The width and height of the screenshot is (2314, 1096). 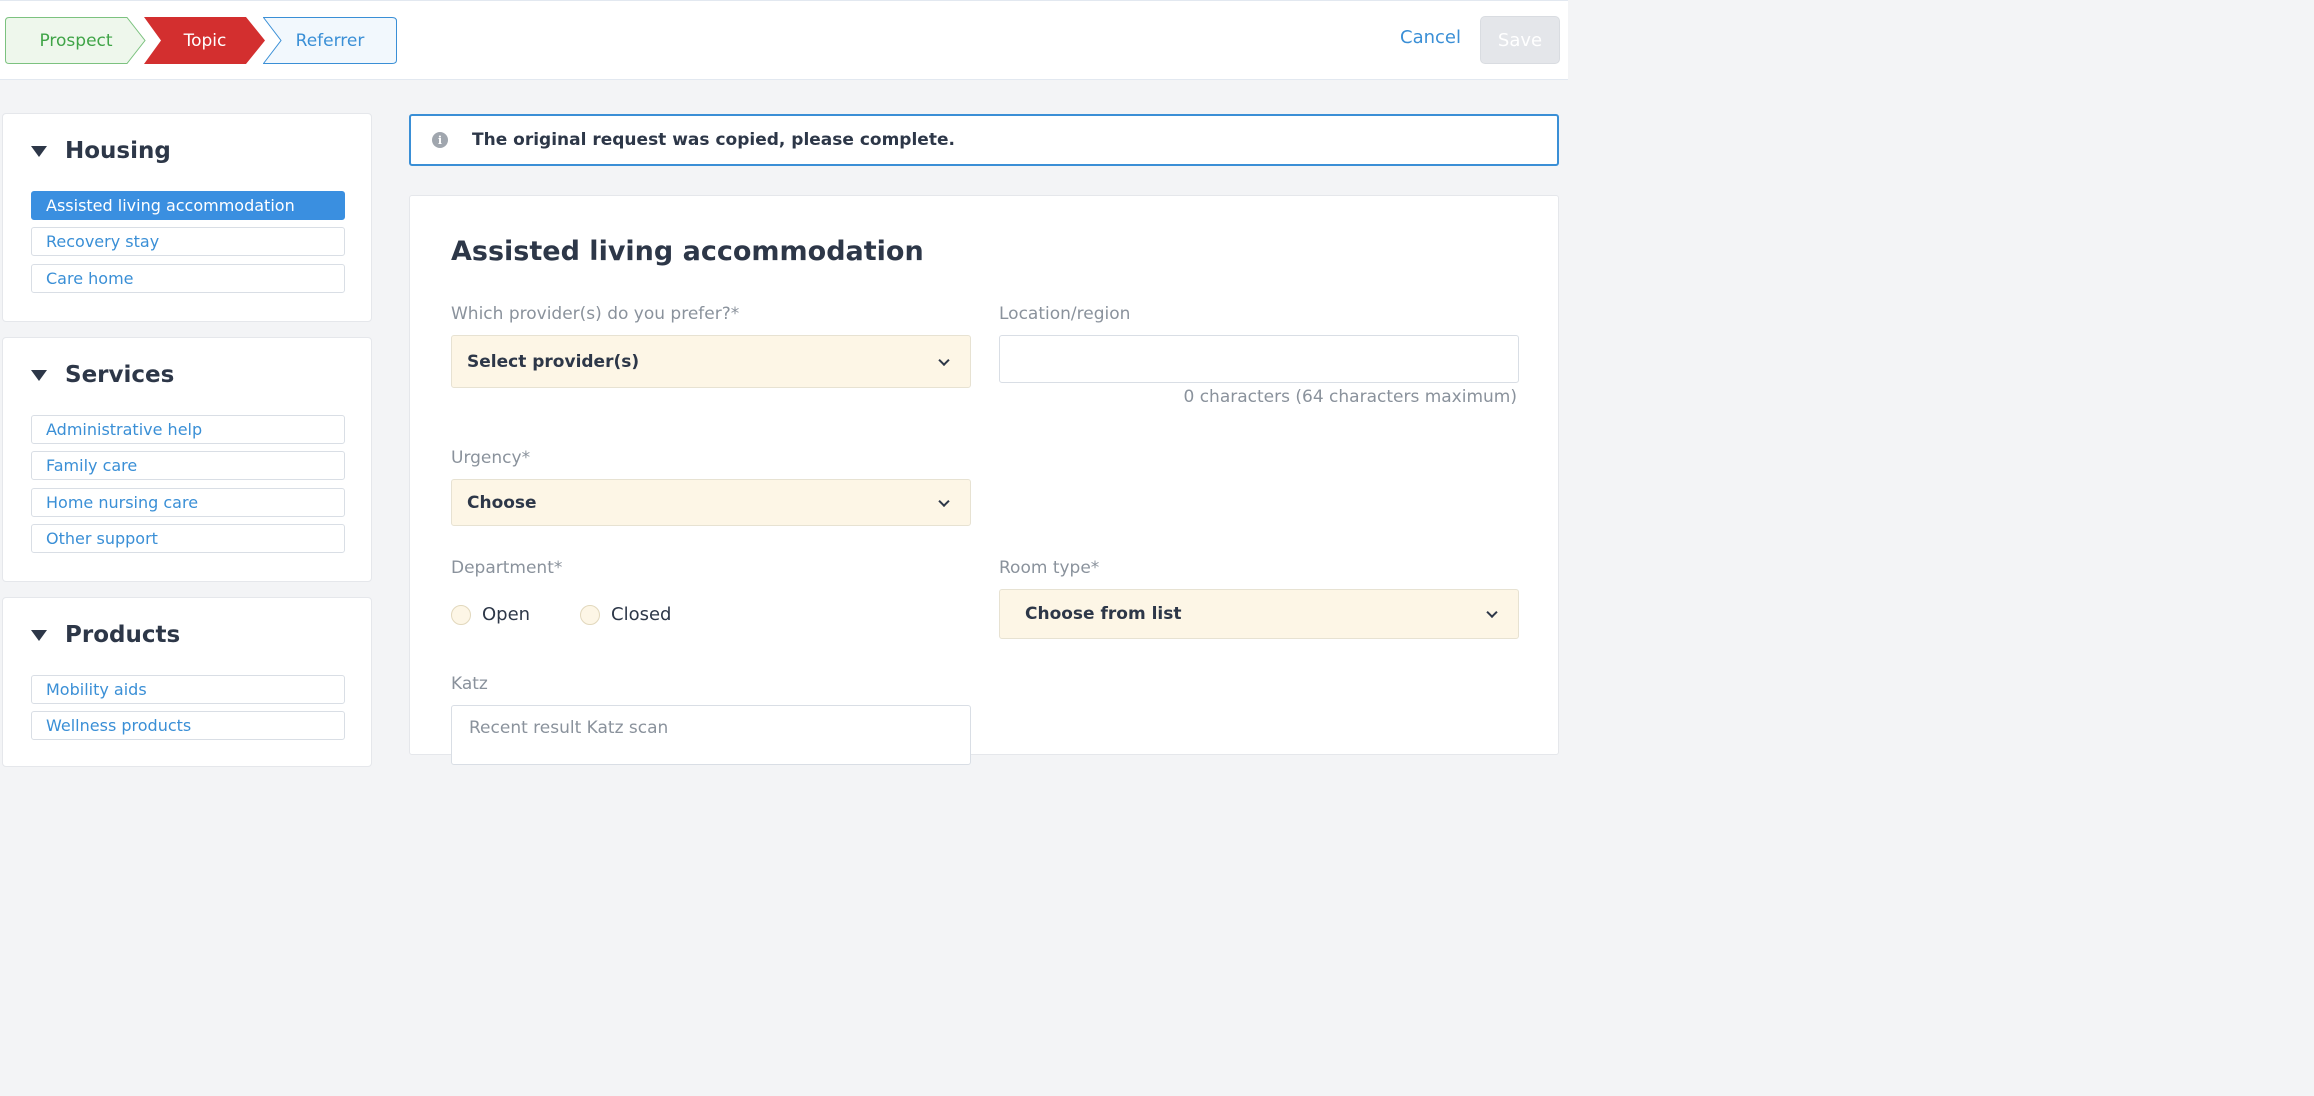 I want to click on department-label: Department*, so click(x=507, y=568).